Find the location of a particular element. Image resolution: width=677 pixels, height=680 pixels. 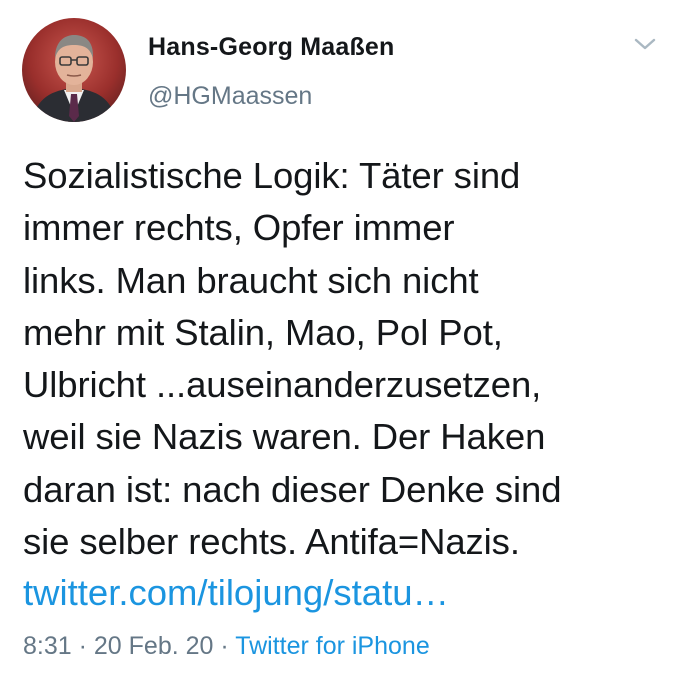

chevron-down-icon is located at coordinates (645, 44).